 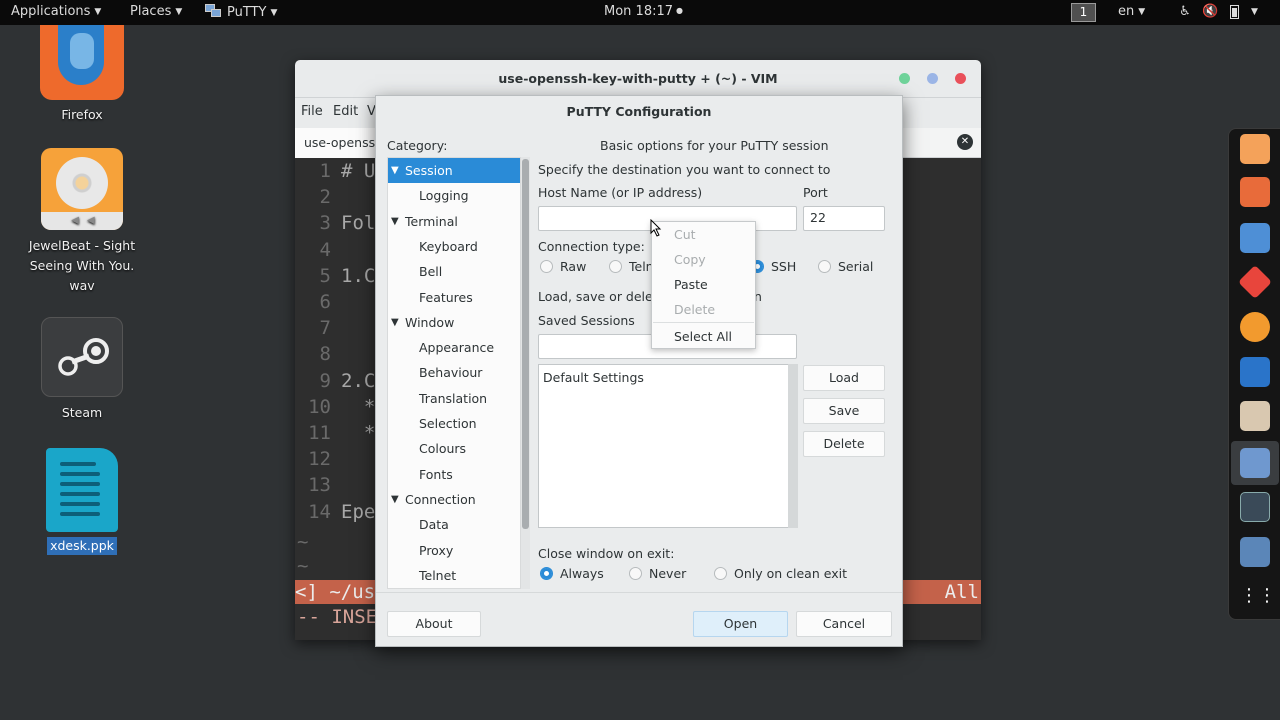 What do you see at coordinates (740, 624) in the screenshot?
I see `open-button: Open` at bounding box center [740, 624].